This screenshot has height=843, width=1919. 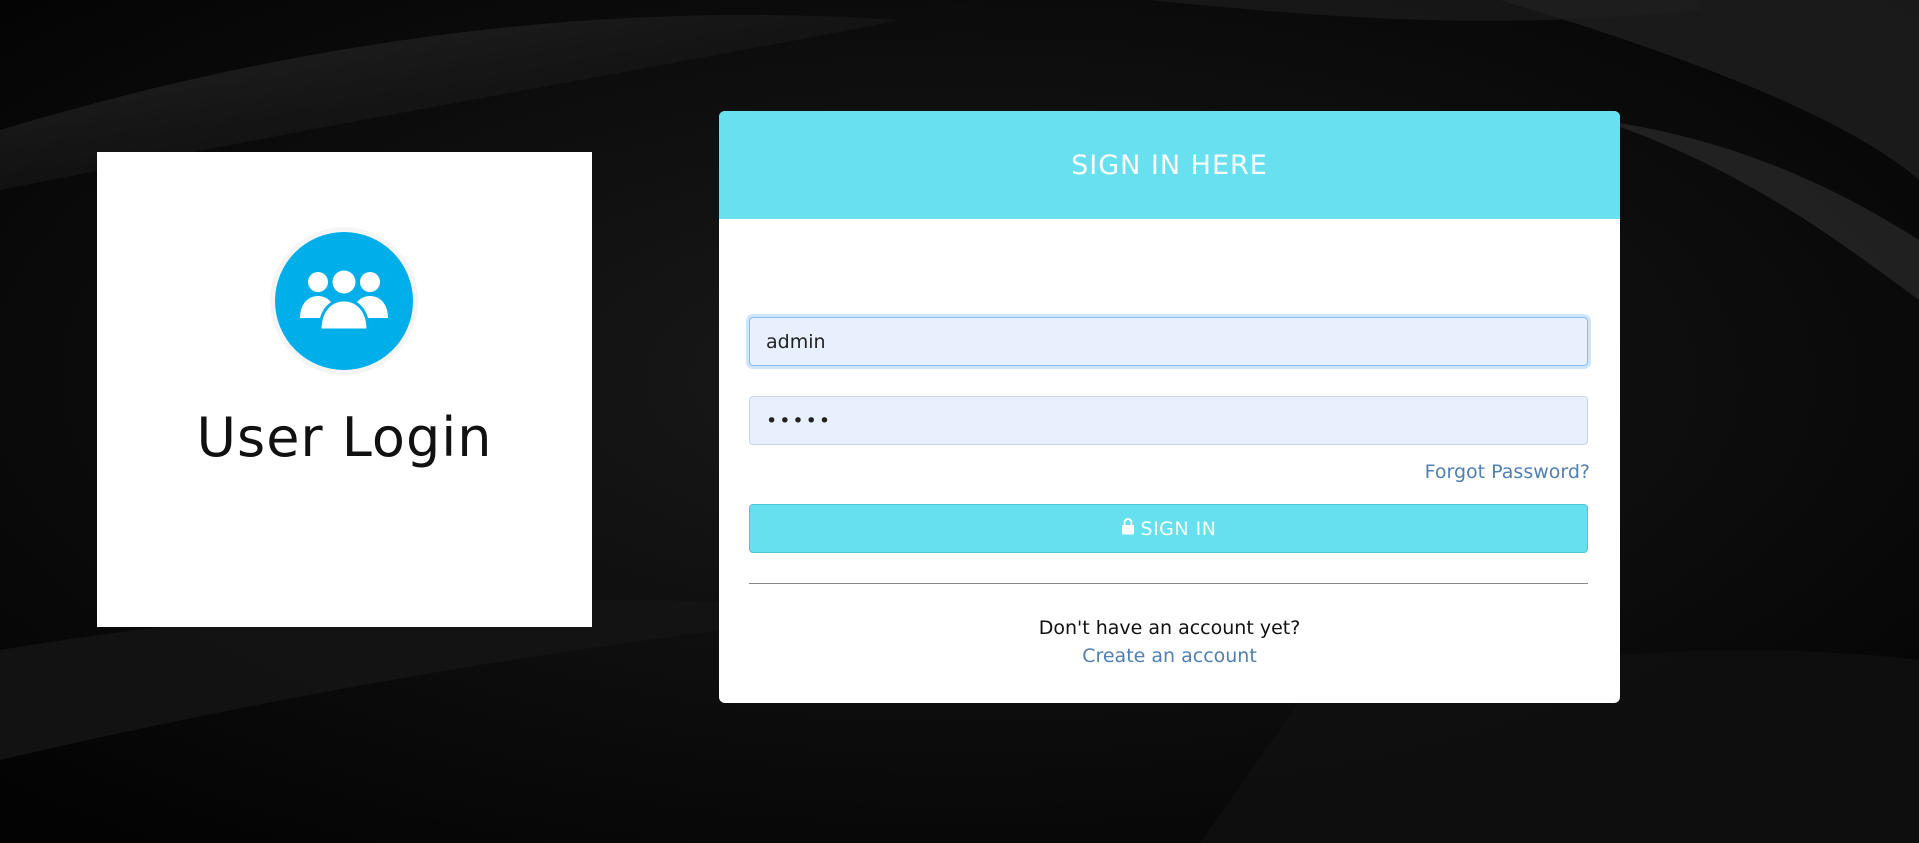 I want to click on brand-panel: User Login, so click(x=344, y=389).